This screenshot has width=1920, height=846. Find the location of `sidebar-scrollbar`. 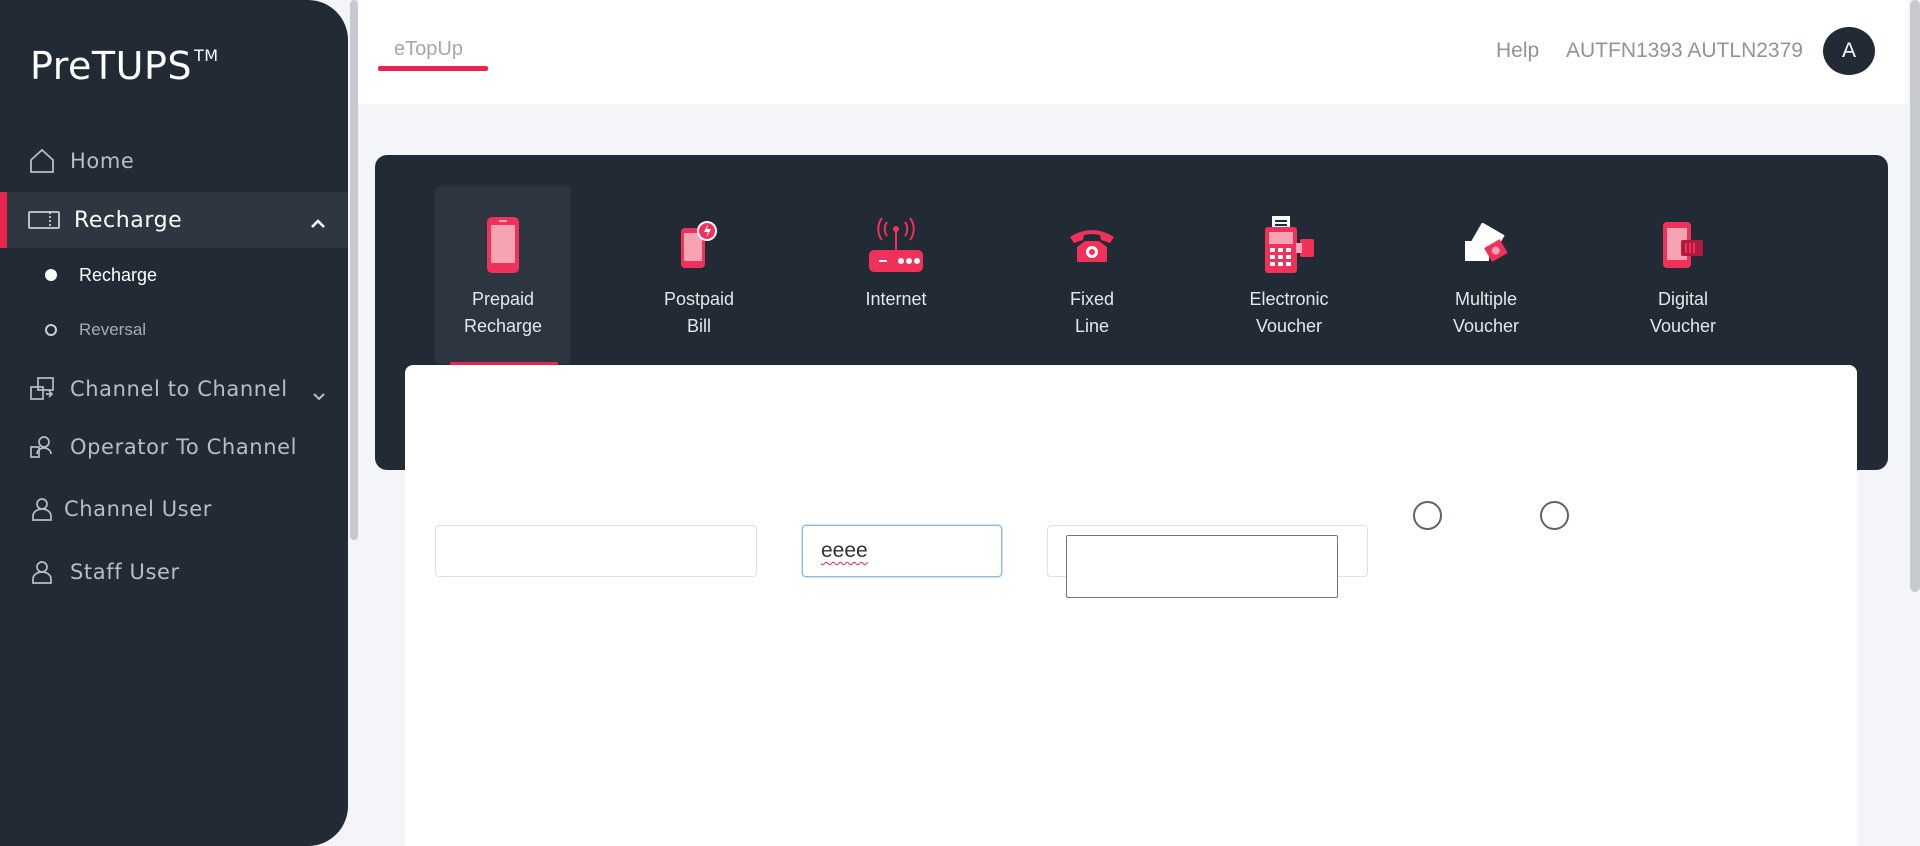

sidebar-scrollbar is located at coordinates (354, 270).